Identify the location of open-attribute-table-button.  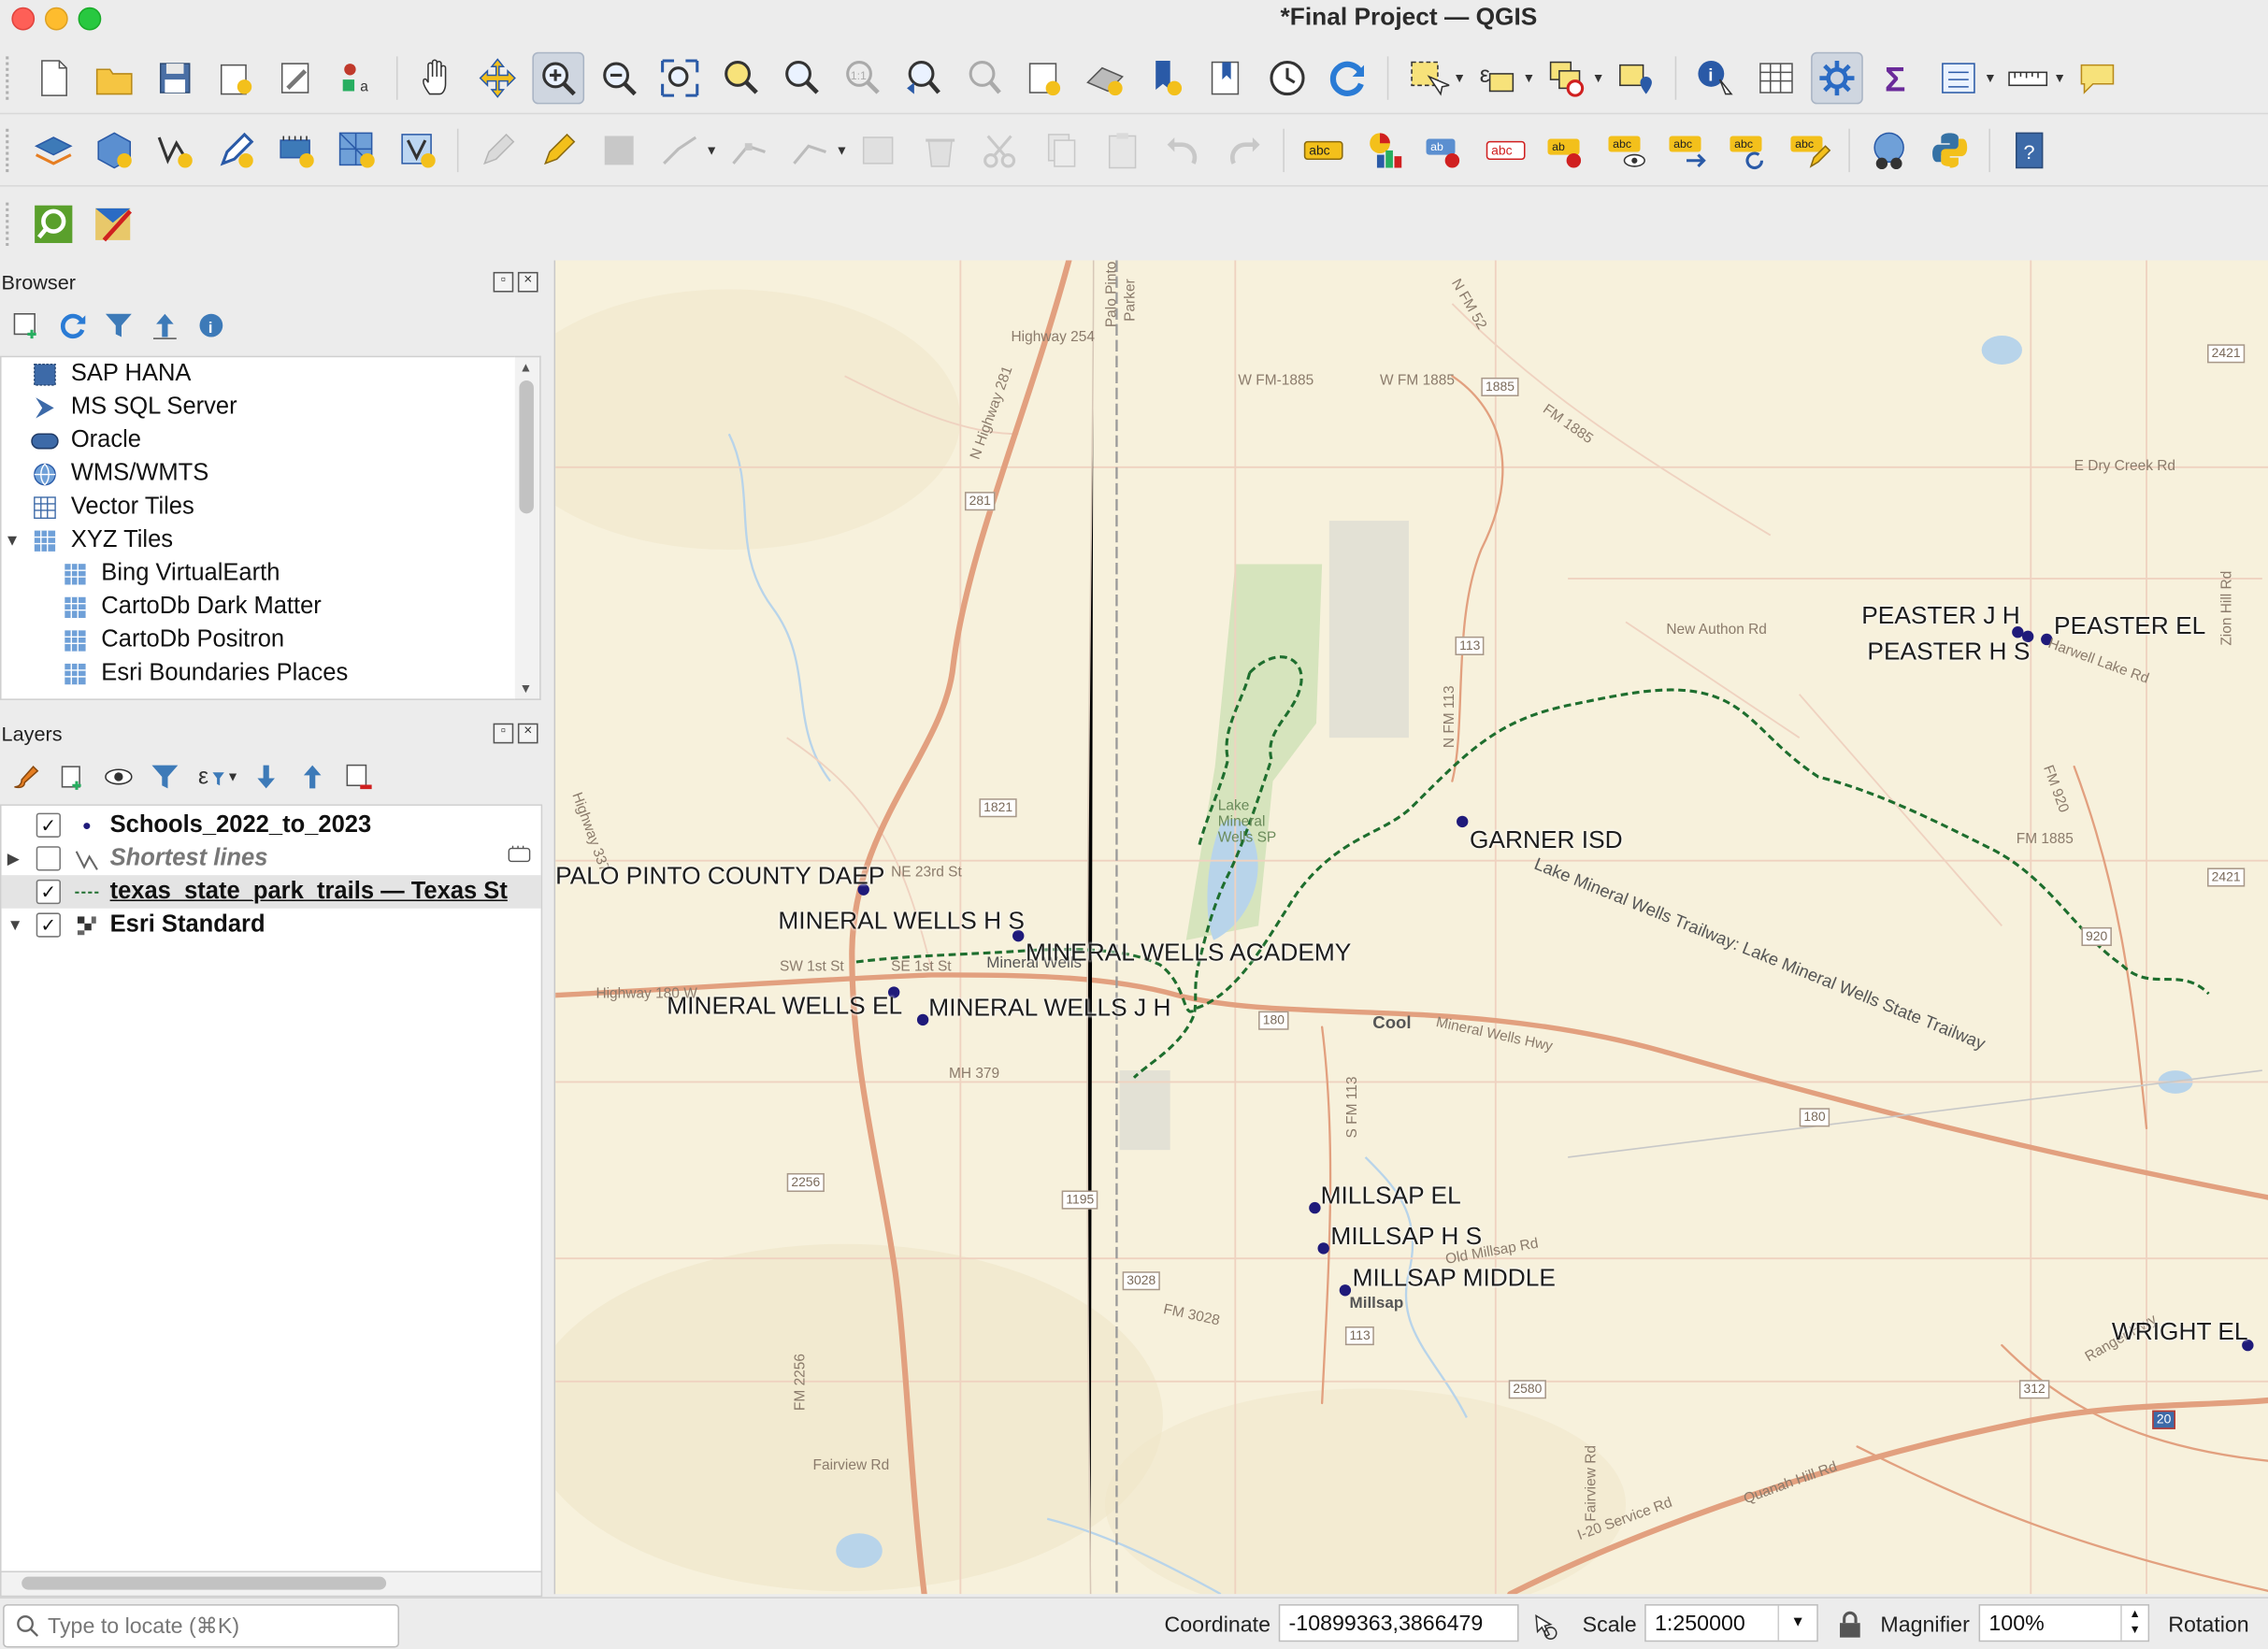
(1776, 78).